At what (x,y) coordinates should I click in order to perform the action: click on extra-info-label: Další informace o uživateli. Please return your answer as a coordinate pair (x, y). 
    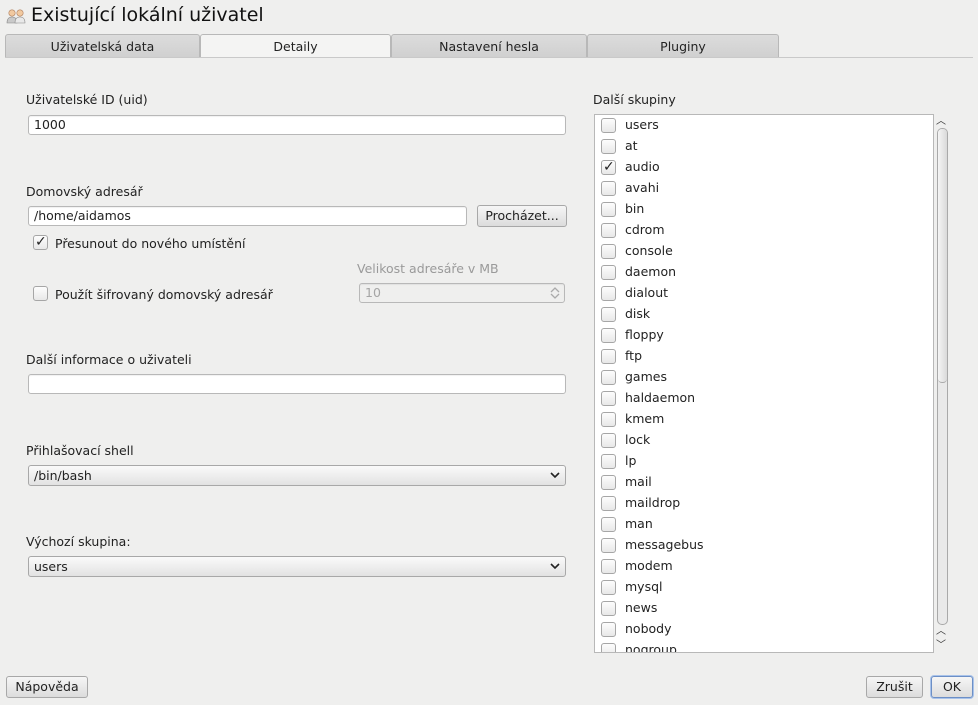
    Looking at the image, I should click on (109, 359).